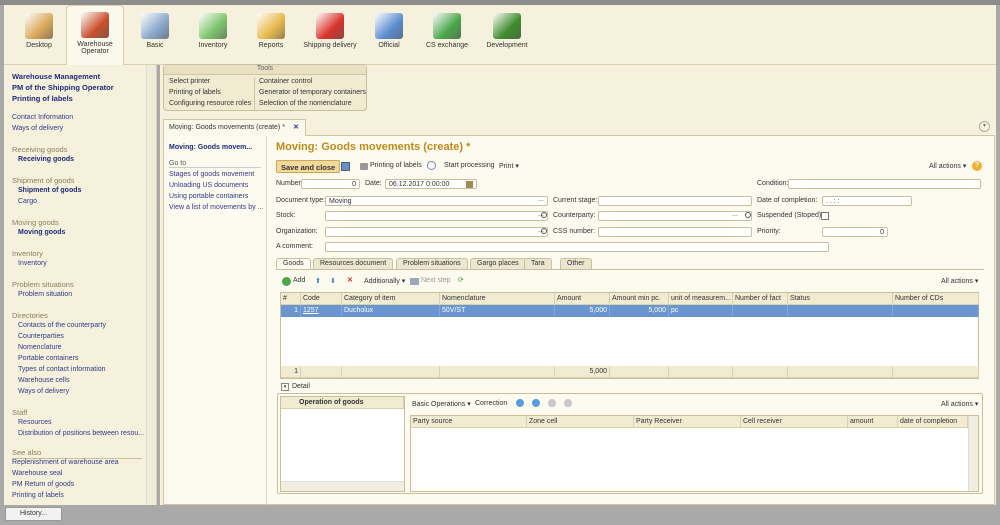 This screenshot has width=1000, height=525. Describe the element at coordinates (947, 166) in the screenshot. I see `all-actions-menu: All actions ▾` at that location.